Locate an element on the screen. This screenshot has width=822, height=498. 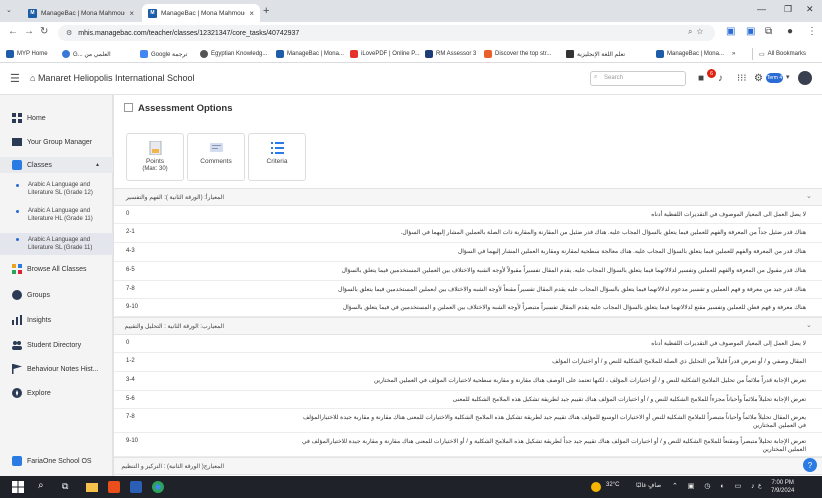
bookmark: RM Assessor 3 is located at coordinates (450, 54).